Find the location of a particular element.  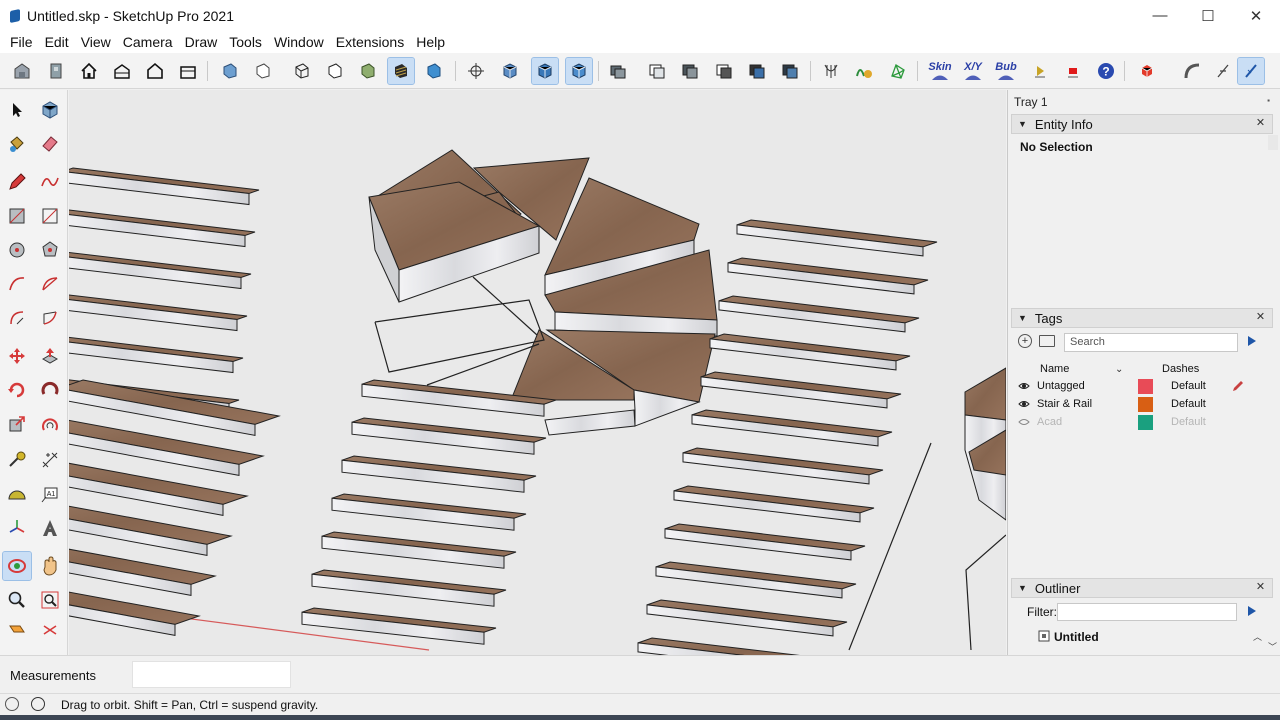

terrain-icon is located at coordinates (898, 71).